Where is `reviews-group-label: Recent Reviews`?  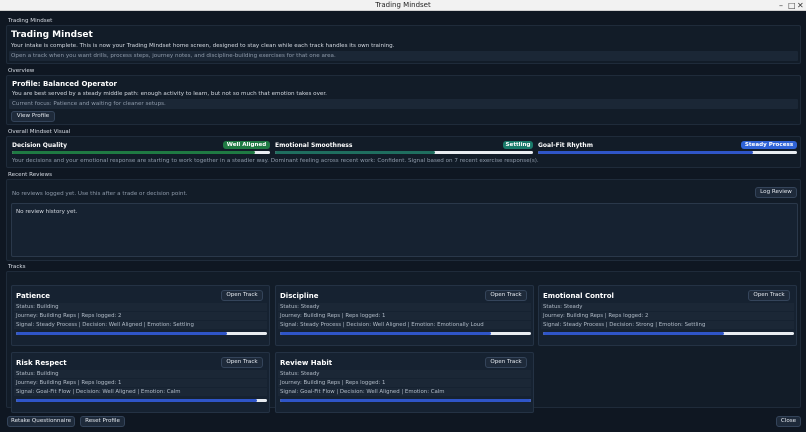 reviews-group-label: Recent Reviews is located at coordinates (30, 175).